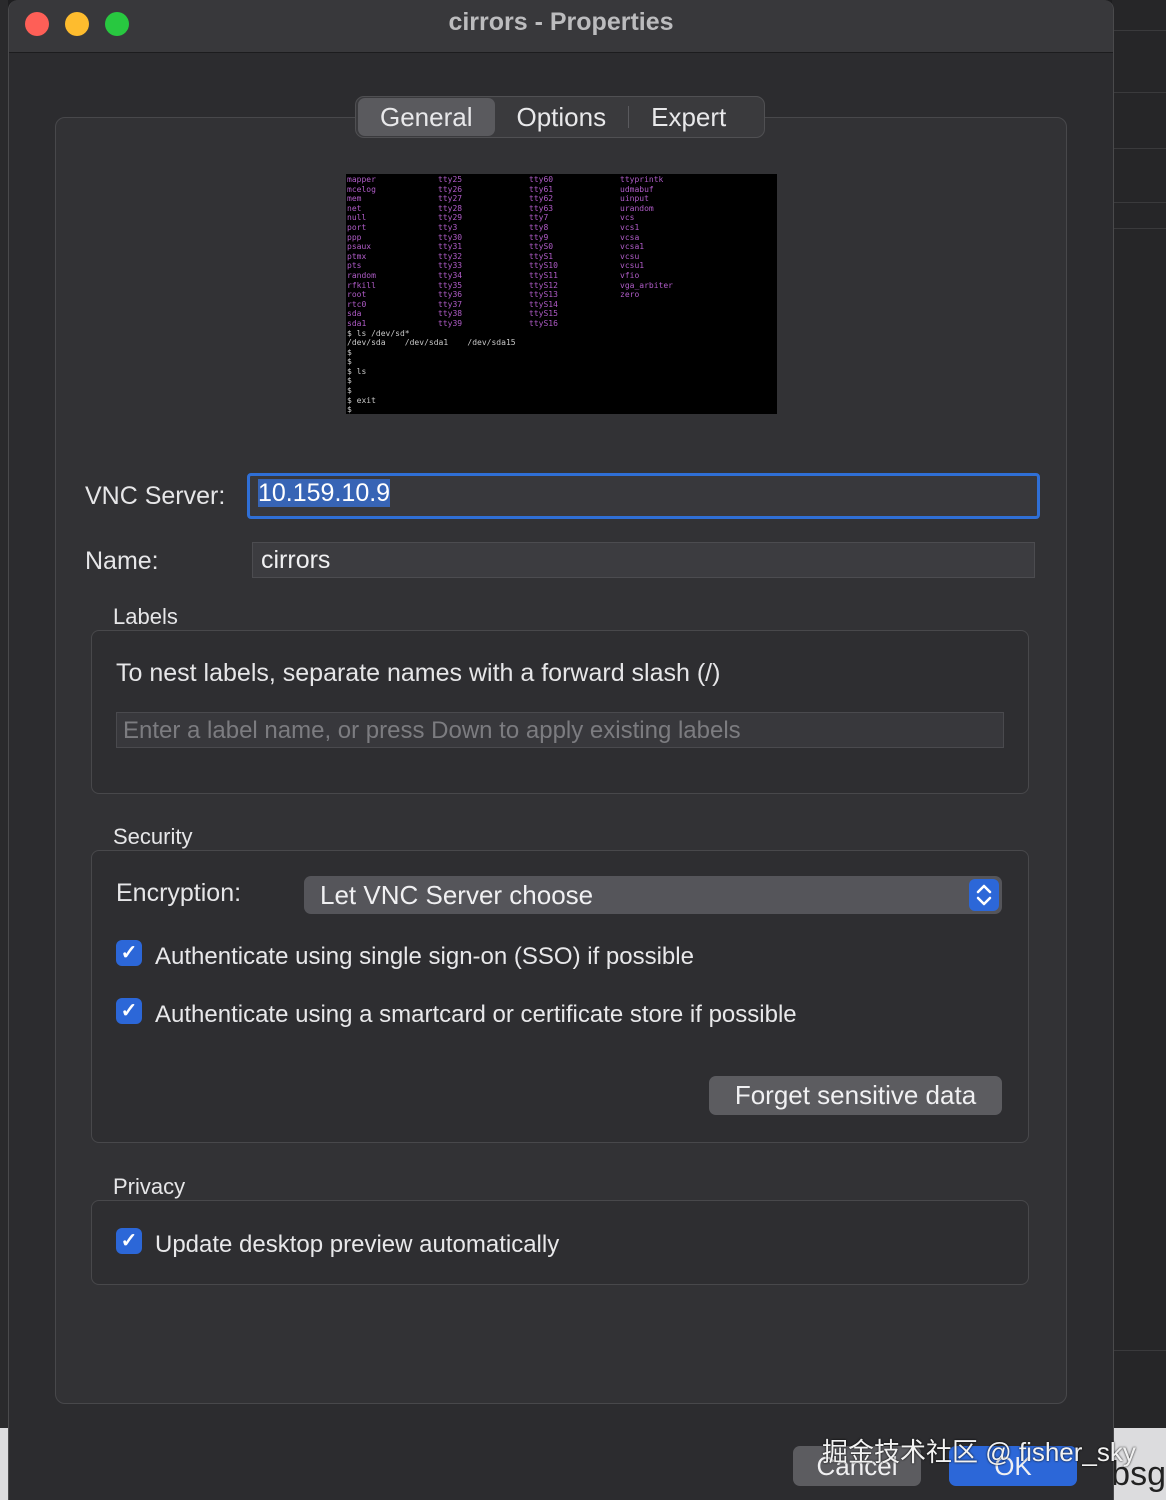 Image resolution: width=1166 pixels, height=1500 pixels. I want to click on preview-text-line: net, so click(354, 208).